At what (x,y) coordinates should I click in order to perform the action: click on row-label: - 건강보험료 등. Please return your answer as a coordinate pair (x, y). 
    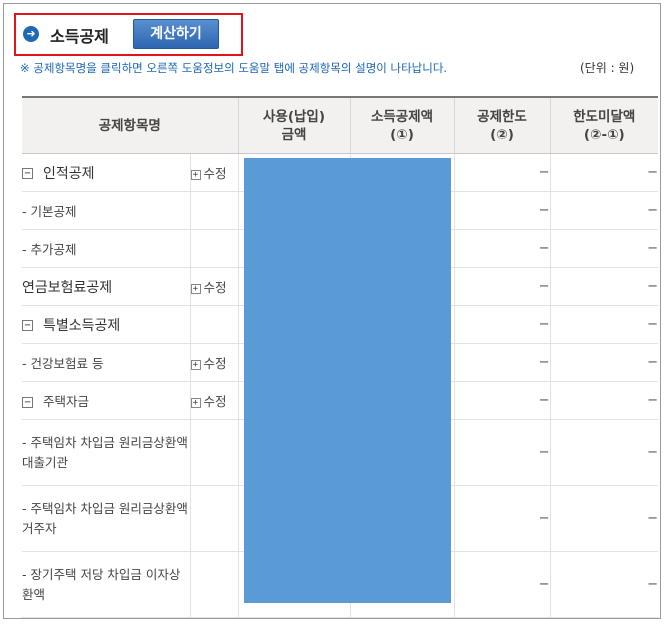
    Looking at the image, I should click on (106, 362).